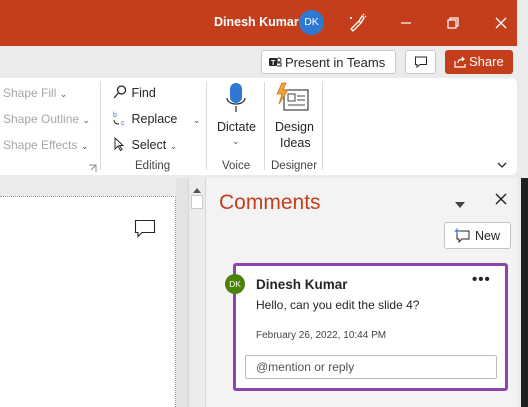  I want to click on desktop-edge, so click(524, 292).